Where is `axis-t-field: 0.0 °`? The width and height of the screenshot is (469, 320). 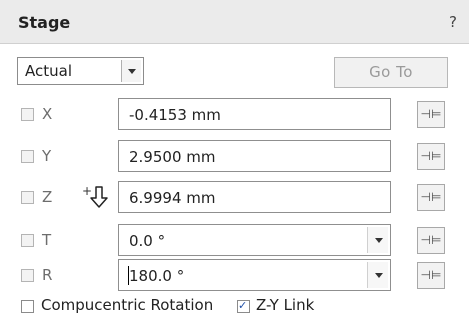 axis-t-field: 0.0 ° is located at coordinates (254, 240).